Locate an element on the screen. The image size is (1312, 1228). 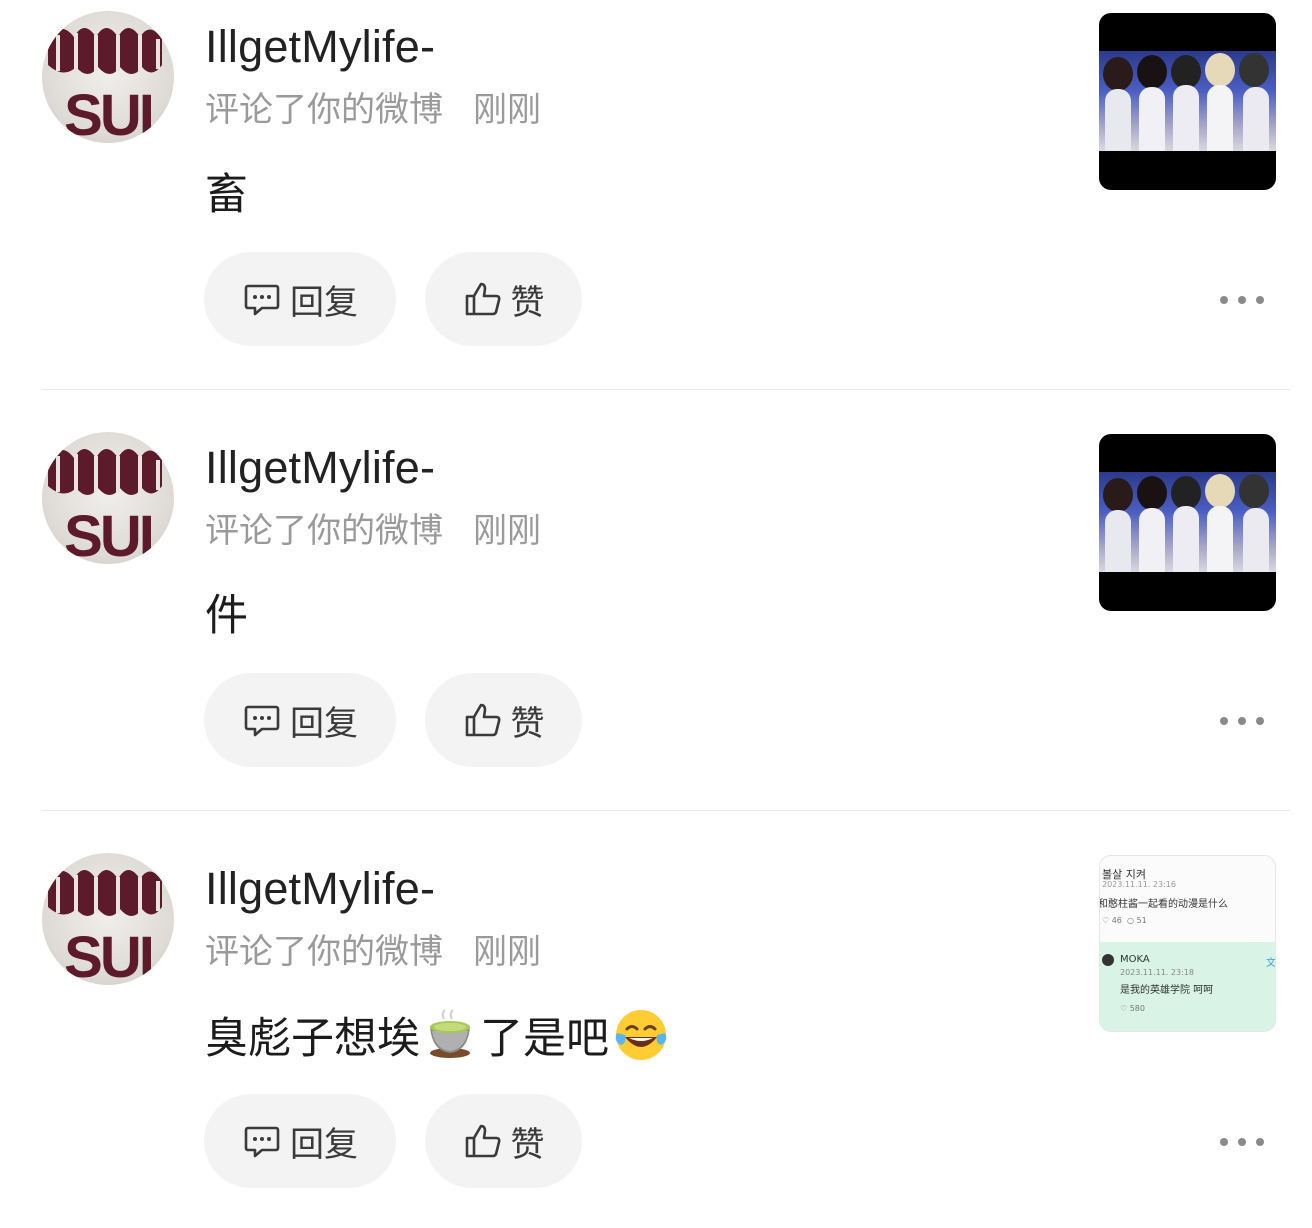
shot-top-text: 和憨柱酱一起看的动漫是什么 is located at coordinates (1163, 904).